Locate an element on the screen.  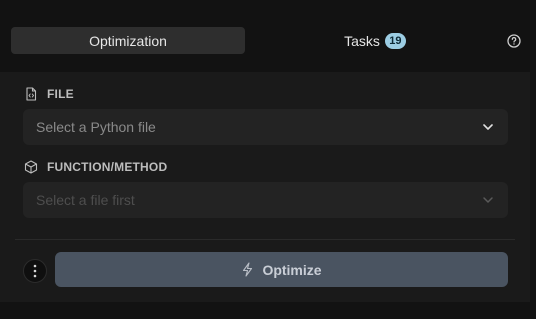
help-button is located at coordinates (513, 40).